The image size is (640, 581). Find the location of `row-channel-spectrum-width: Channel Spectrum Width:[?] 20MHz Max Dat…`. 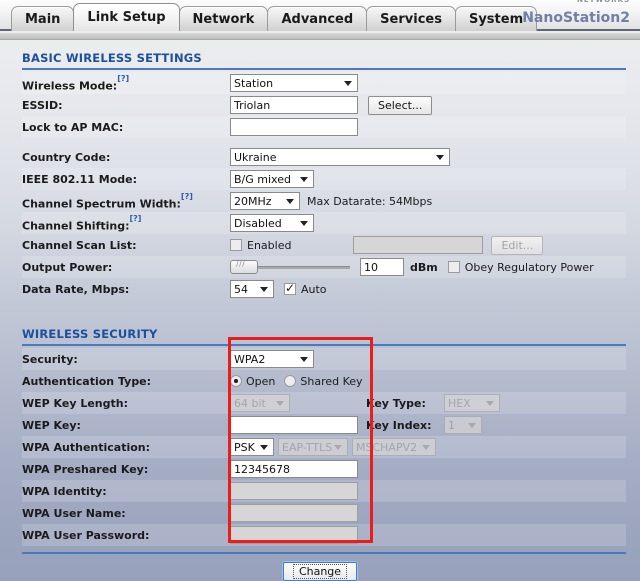

row-channel-spectrum-width: Channel Spectrum Width:[?] 20MHz Max Dat… is located at coordinates (324, 201).